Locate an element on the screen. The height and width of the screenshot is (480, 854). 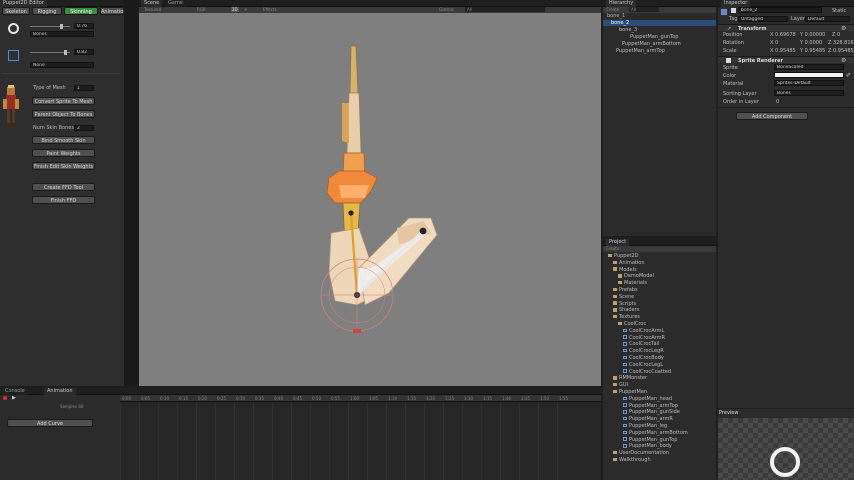
transform-header: ↗ Transform ⚙ is located at coordinates (786, 28).